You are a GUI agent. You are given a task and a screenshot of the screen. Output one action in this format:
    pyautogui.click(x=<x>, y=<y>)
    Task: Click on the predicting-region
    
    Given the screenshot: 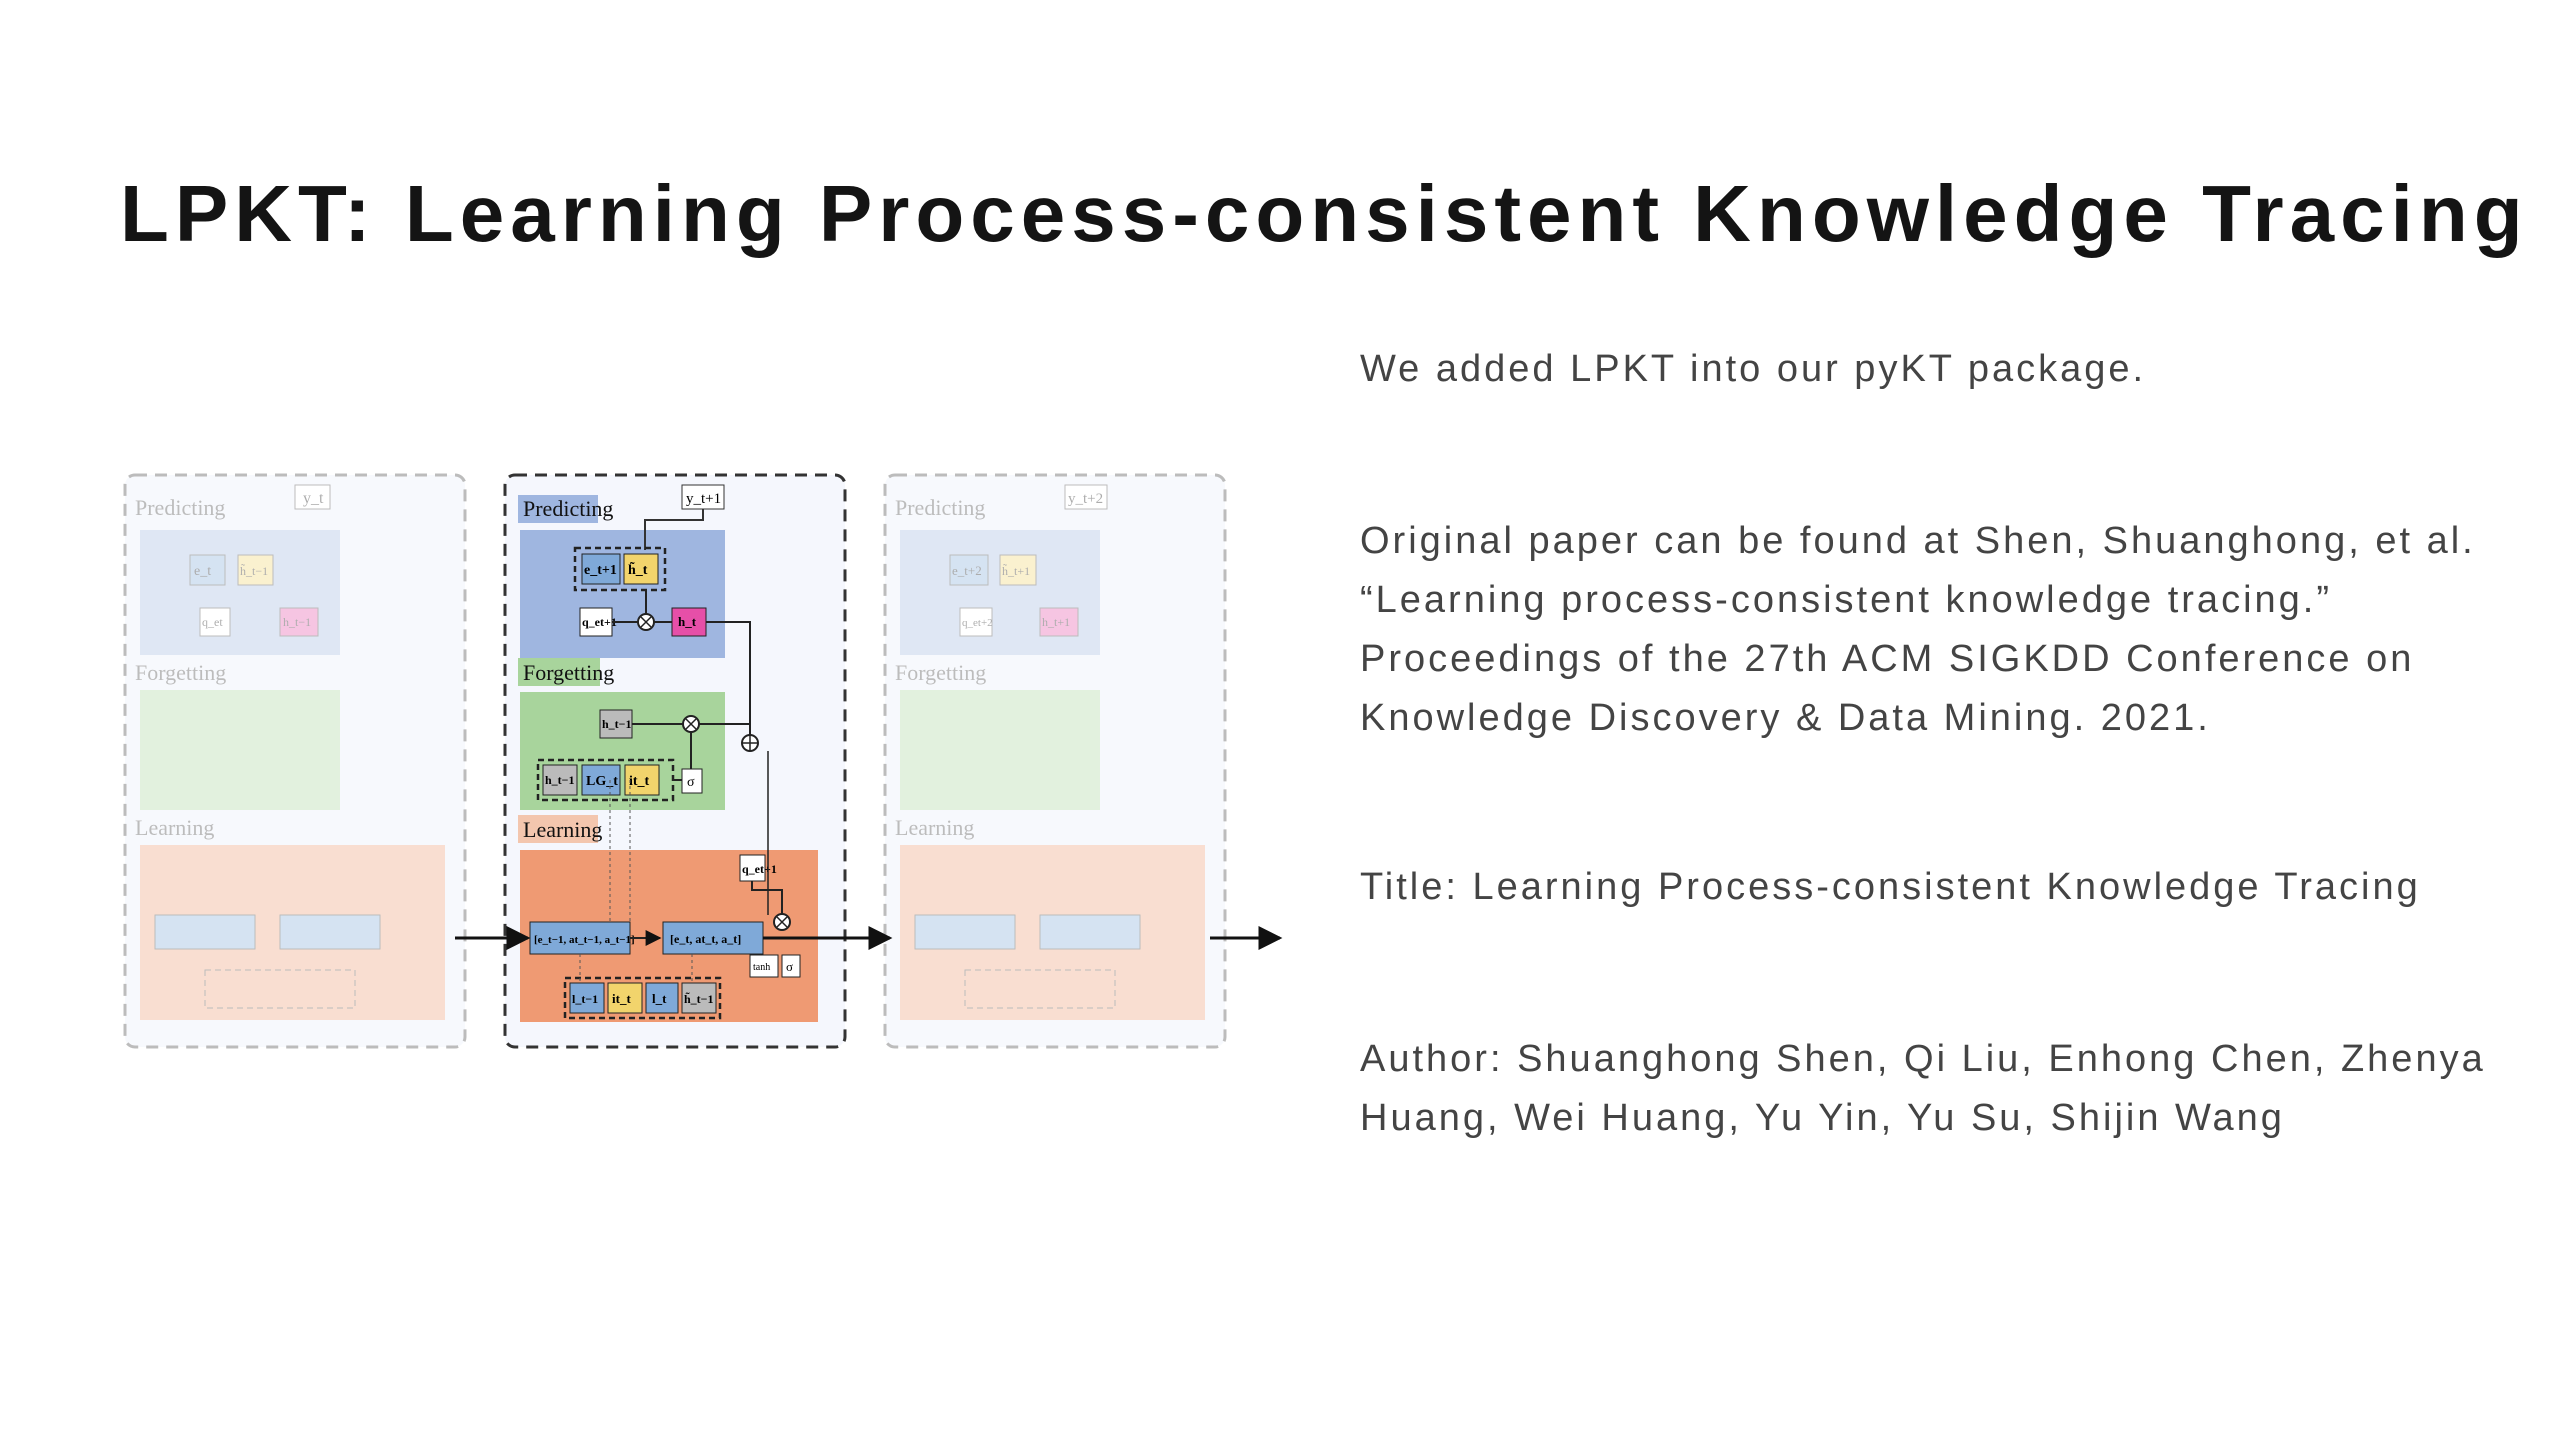 What is the action you would take?
    pyautogui.click(x=622, y=594)
    